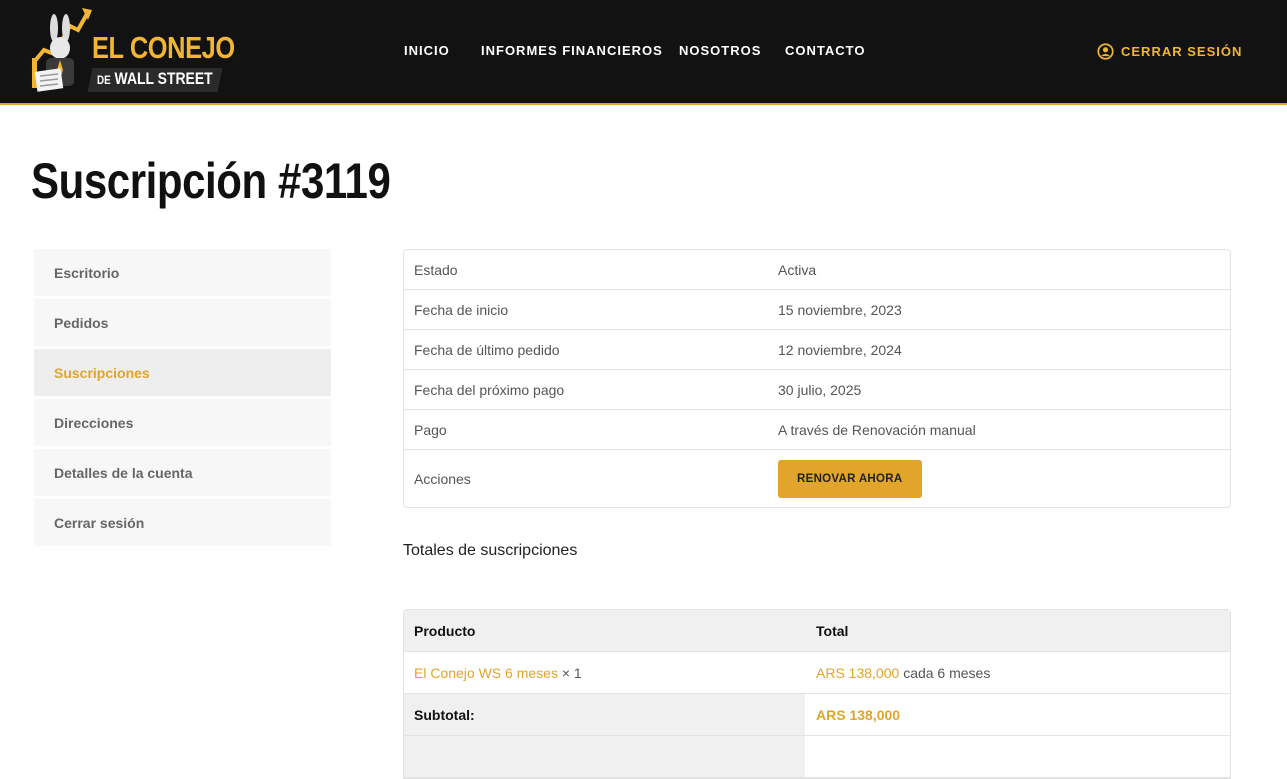  Describe the element at coordinates (1017, 756) in the screenshot. I see `row-value` at that location.